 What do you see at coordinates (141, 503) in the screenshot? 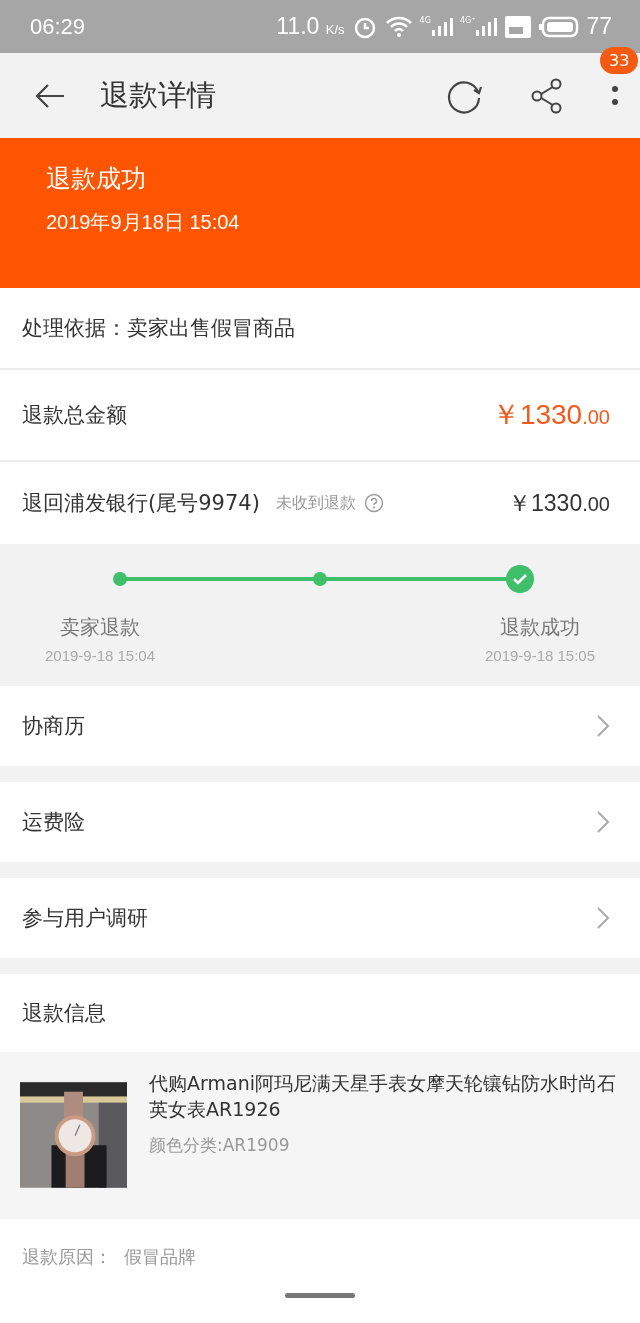
I see `bank-label: 退回浦发银行(尾号9974)` at bounding box center [141, 503].